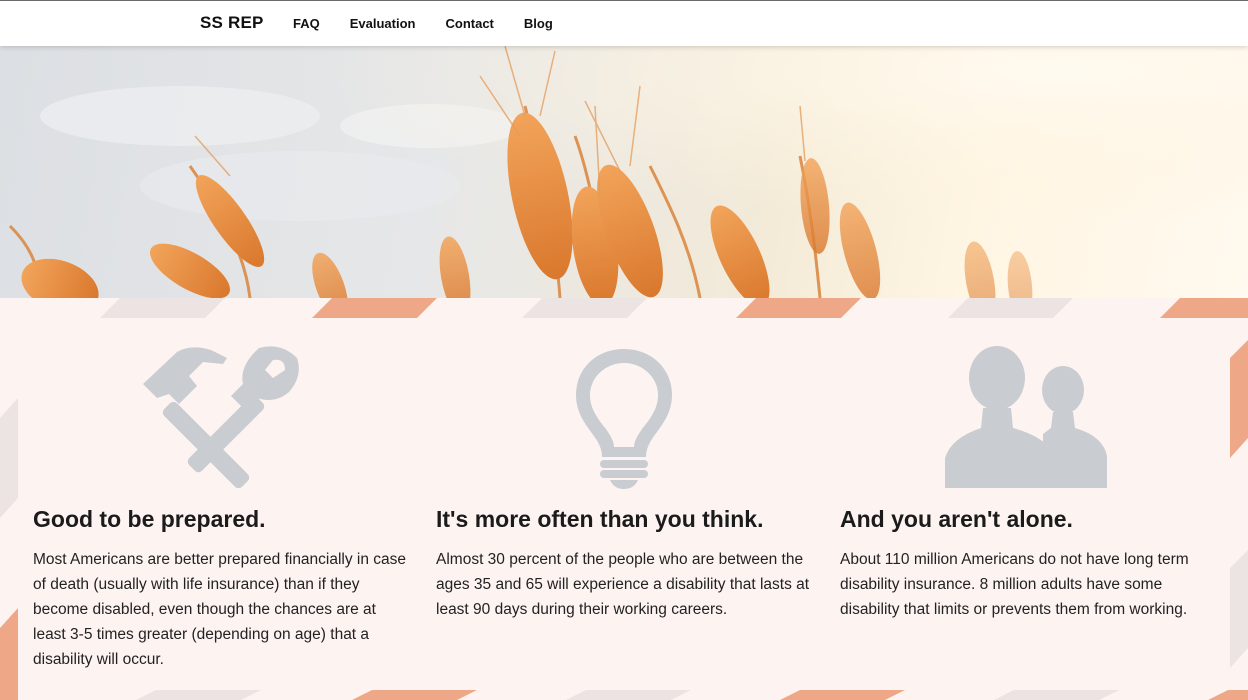 This screenshot has width=1248, height=700. What do you see at coordinates (438, 23) in the screenshot?
I see `nav-links: FAQ Evaluation Contact Blog` at bounding box center [438, 23].